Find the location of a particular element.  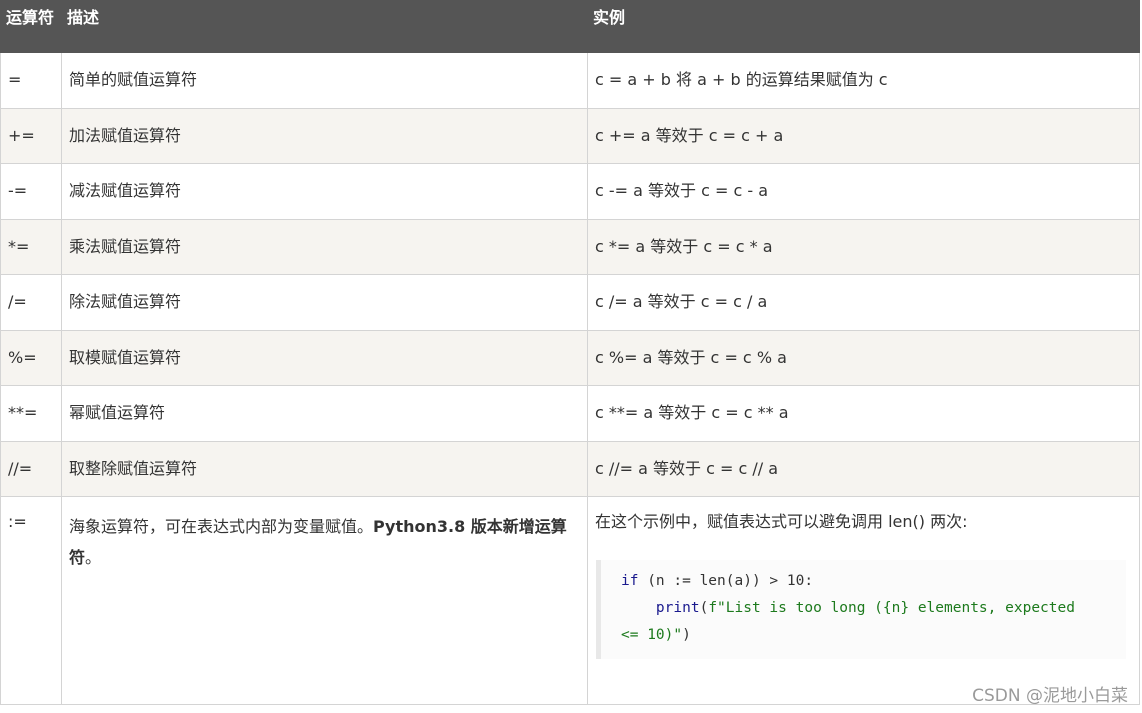

example-cell: c *= a 等效于 c = c * a is located at coordinates (863, 246).